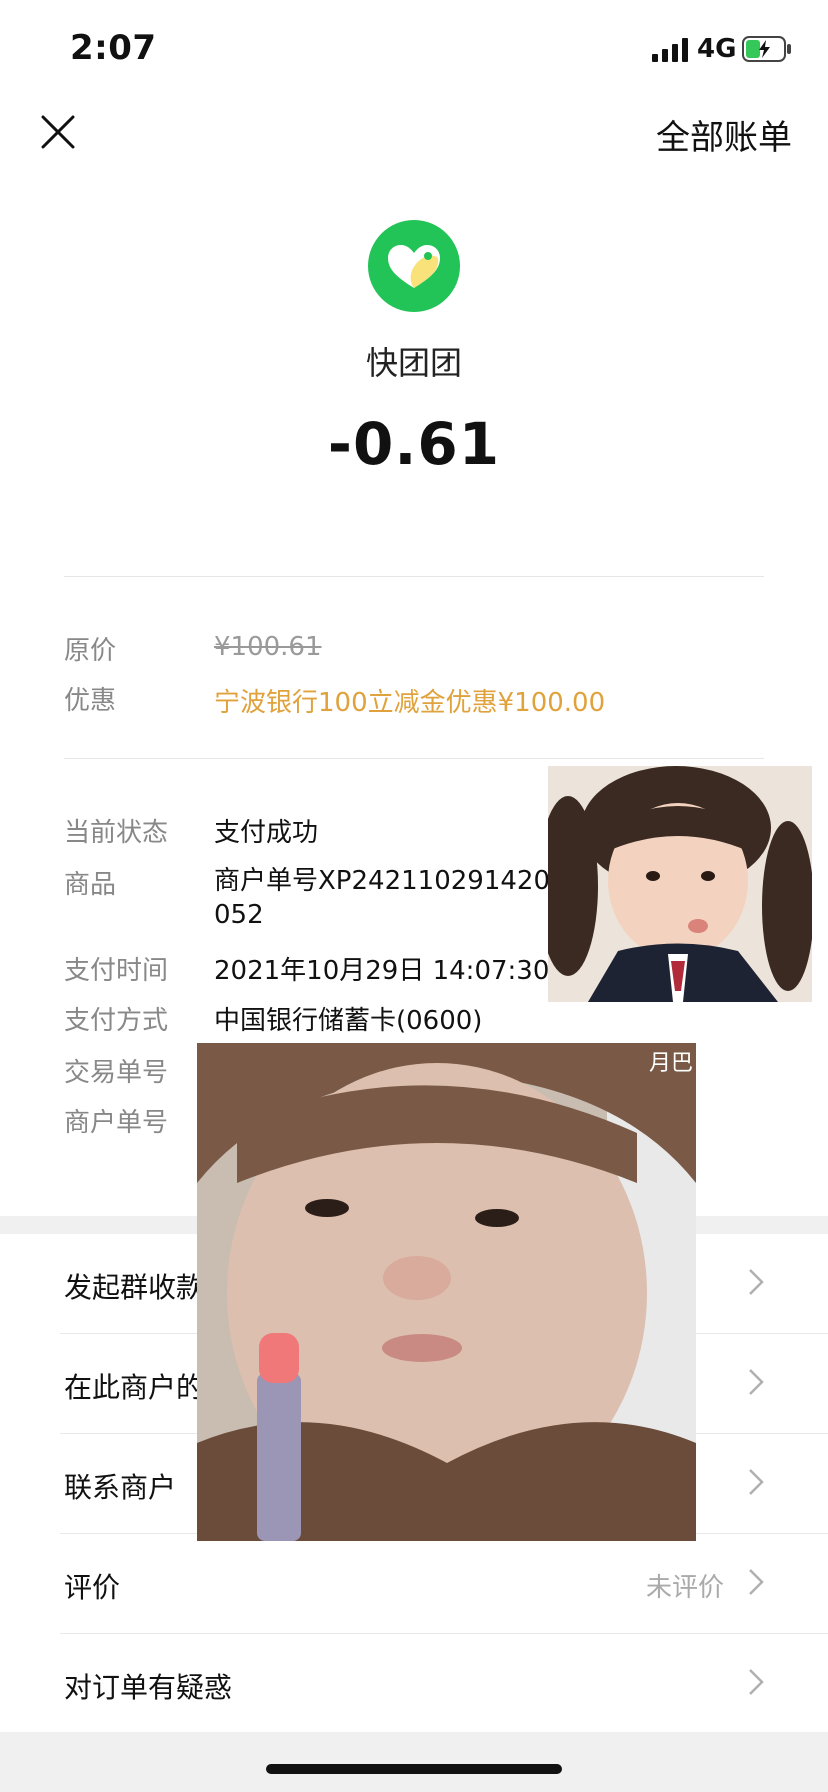 This screenshot has height=1792, width=828. What do you see at coordinates (90, 651) in the screenshot?
I see `original-price-label: 原价` at bounding box center [90, 651].